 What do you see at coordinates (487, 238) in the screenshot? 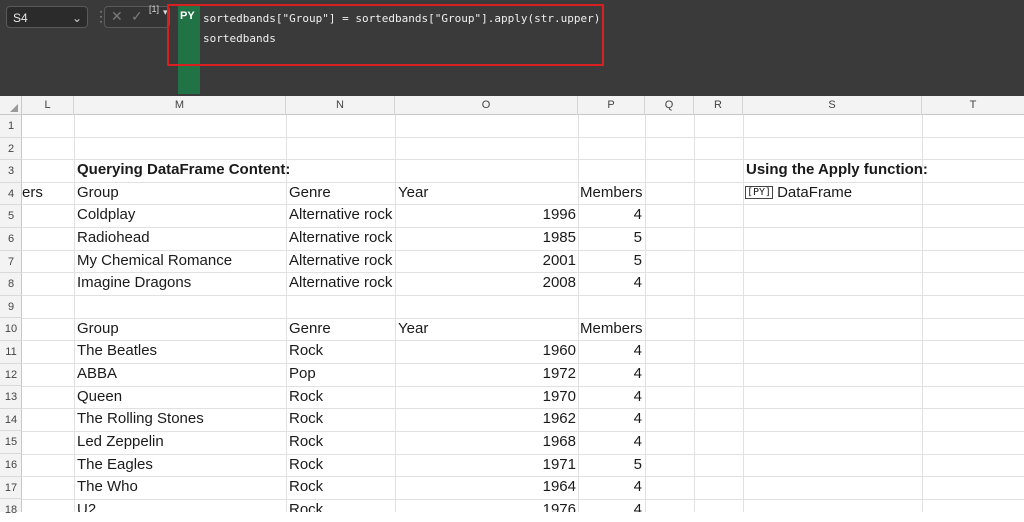
I see `table-cell-year: 1985` at bounding box center [487, 238].